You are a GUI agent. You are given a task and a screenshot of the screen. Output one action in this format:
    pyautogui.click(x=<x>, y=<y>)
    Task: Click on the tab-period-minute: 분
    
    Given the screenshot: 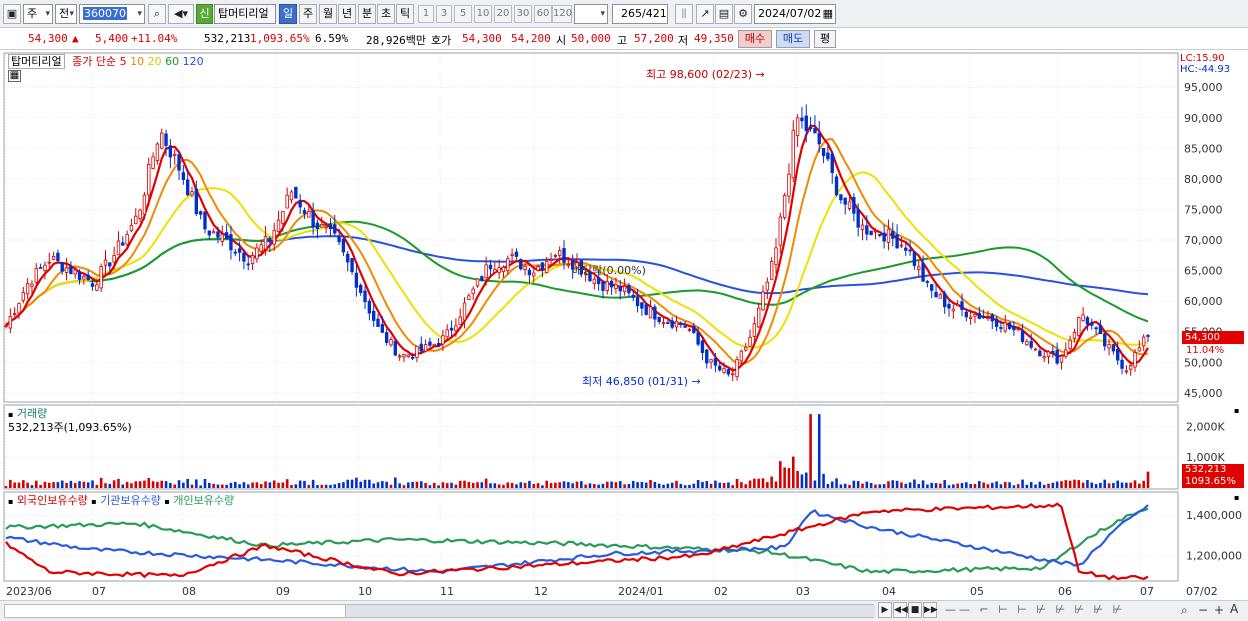 What is the action you would take?
    pyautogui.click(x=367, y=14)
    